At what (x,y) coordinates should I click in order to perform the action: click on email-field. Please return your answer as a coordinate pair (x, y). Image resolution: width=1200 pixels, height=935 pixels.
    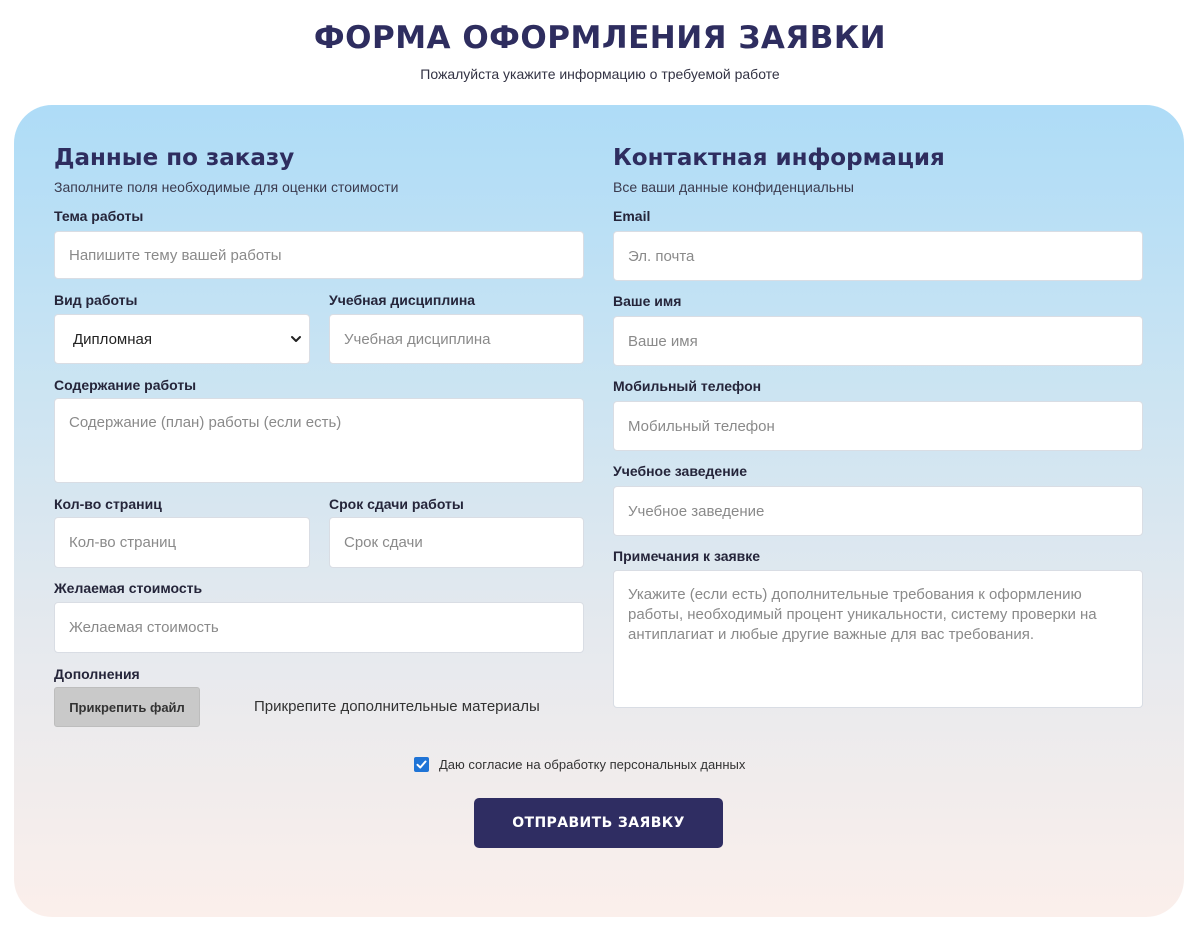
    Looking at the image, I should click on (878, 256).